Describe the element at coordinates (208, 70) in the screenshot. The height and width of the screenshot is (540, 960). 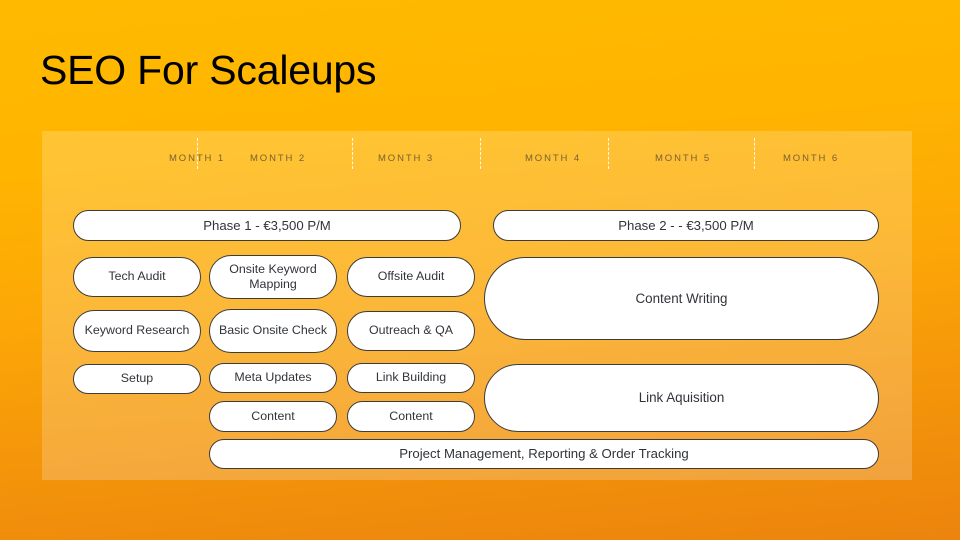
I see `page-title: SEO For Scaleups` at that location.